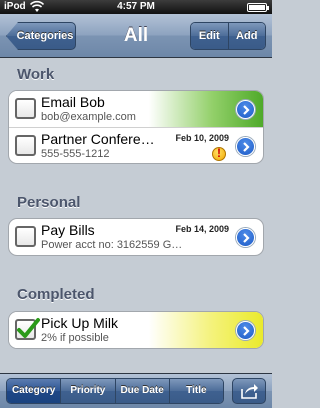 The width and height of the screenshot is (320, 408). What do you see at coordinates (219, 153) in the screenshot?
I see `high-priority-icon` at bounding box center [219, 153].